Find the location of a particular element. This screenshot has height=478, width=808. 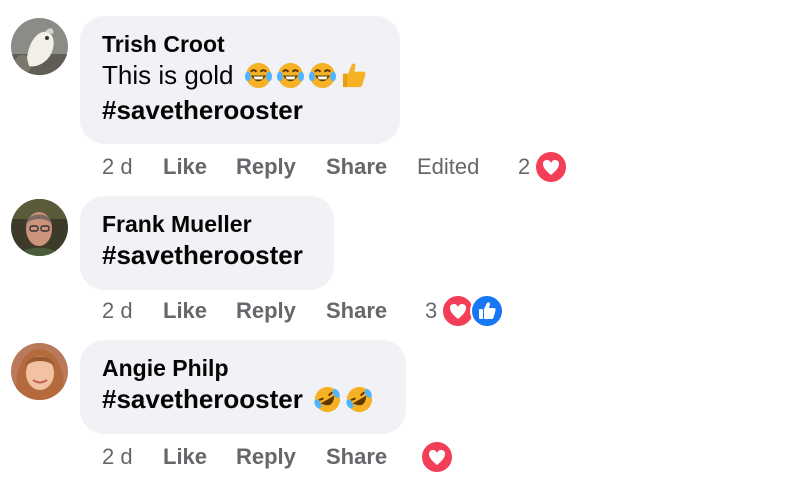

comment-bubble: Angie Philp #savetherooster is located at coordinates (243, 387).